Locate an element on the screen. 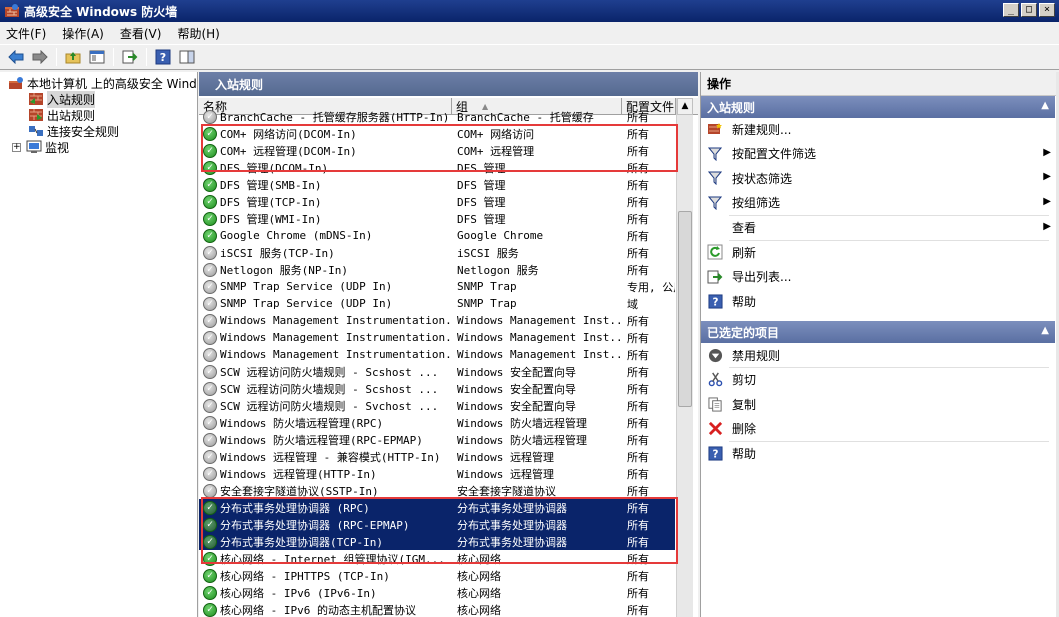 The height and width of the screenshot is (617, 1059). action-label: 删除 is located at coordinates (744, 429).